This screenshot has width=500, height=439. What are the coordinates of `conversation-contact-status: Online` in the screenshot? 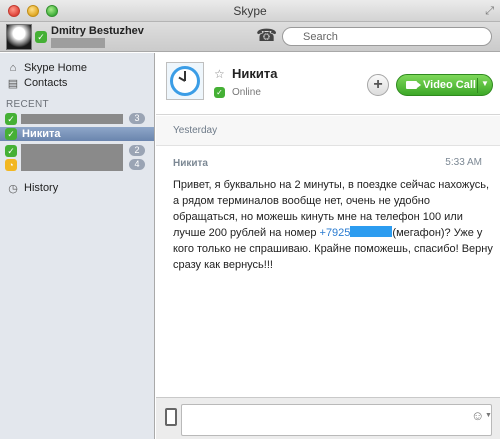 It's located at (246, 92).